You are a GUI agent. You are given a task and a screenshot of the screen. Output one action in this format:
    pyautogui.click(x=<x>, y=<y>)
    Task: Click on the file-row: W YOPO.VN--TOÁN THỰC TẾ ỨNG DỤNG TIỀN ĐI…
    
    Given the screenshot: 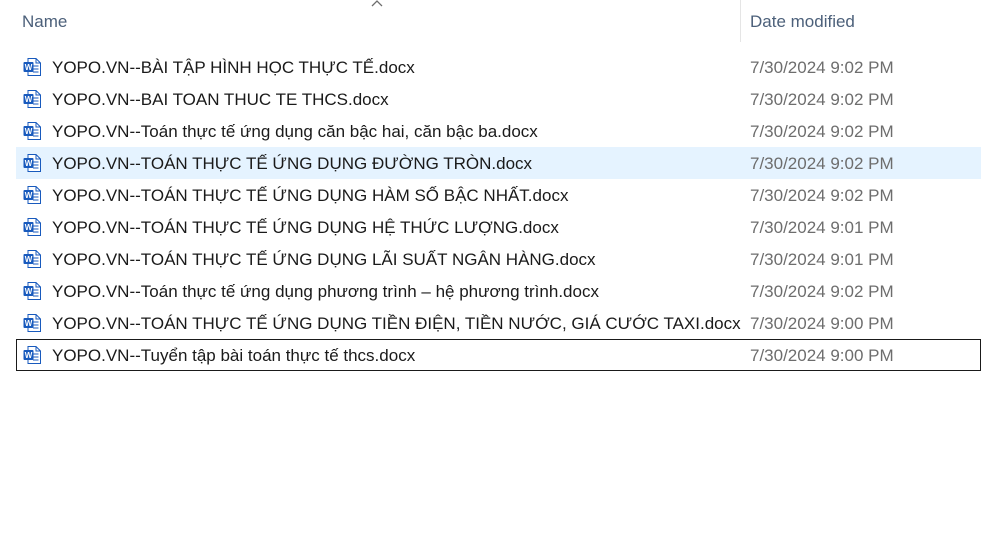 What is the action you would take?
    pyautogui.click(x=498, y=323)
    